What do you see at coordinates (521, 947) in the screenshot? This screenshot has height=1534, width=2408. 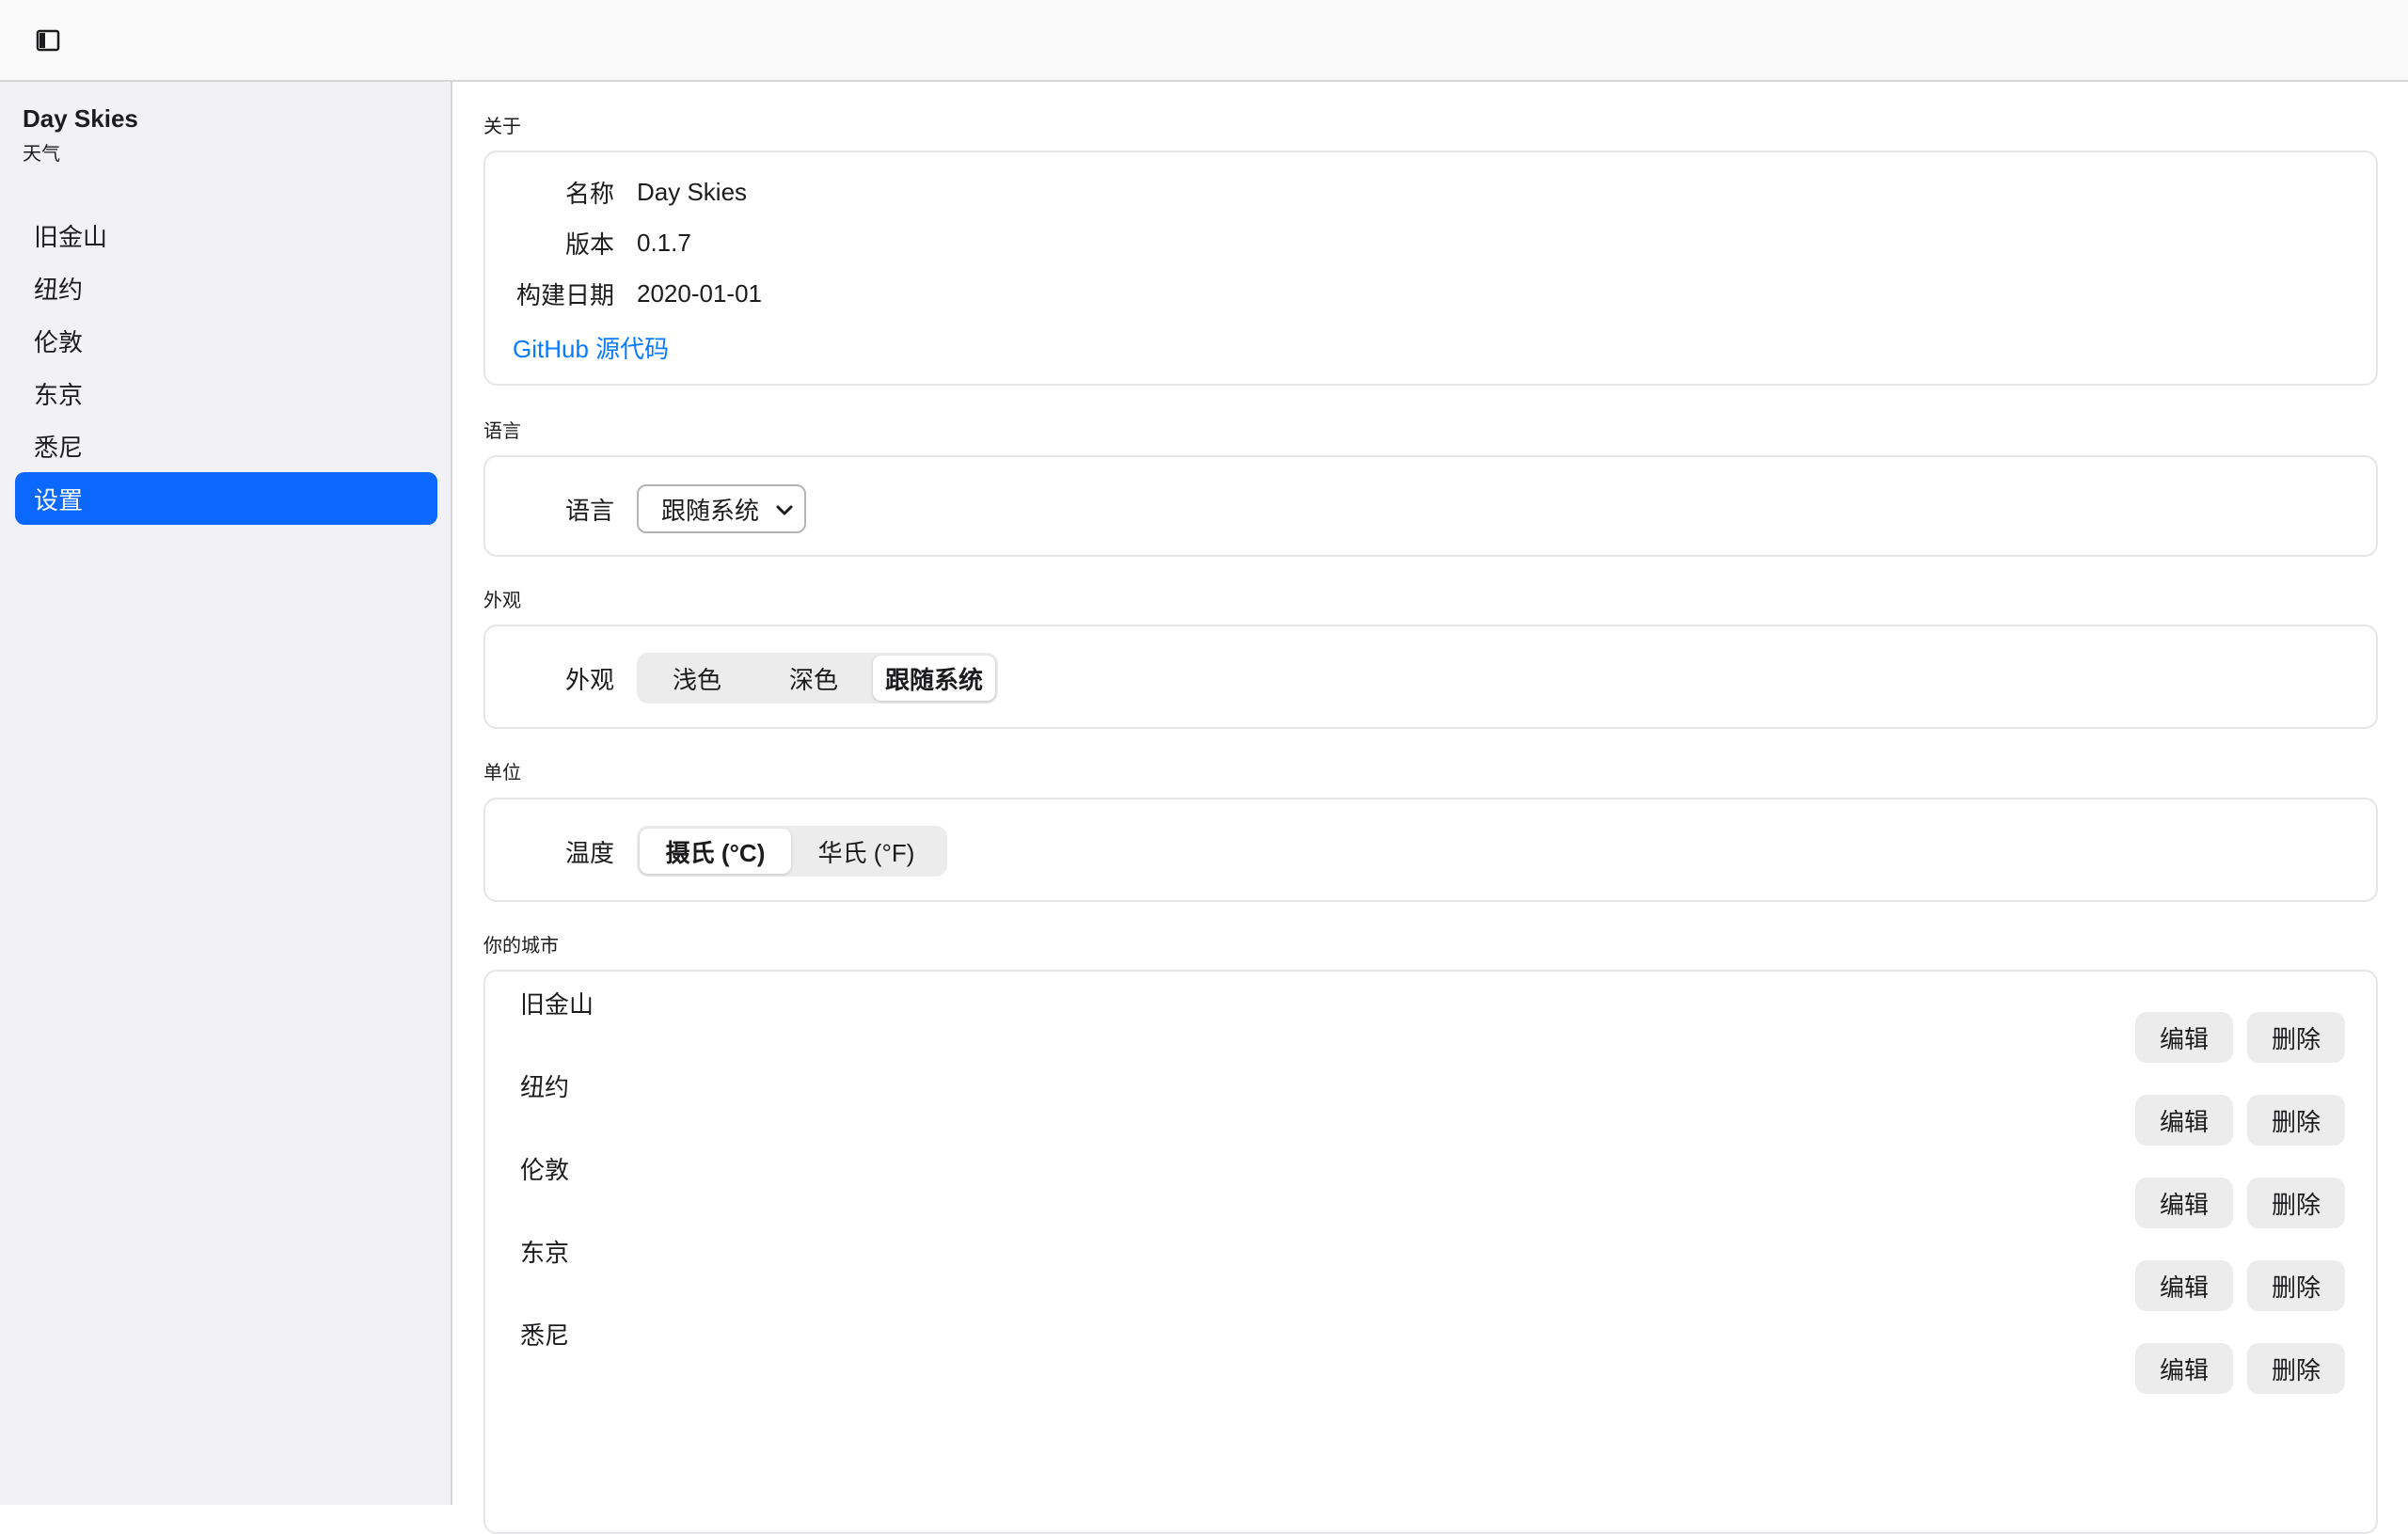 I see `section-title-cities: 你的城市` at bounding box center [521, 947].